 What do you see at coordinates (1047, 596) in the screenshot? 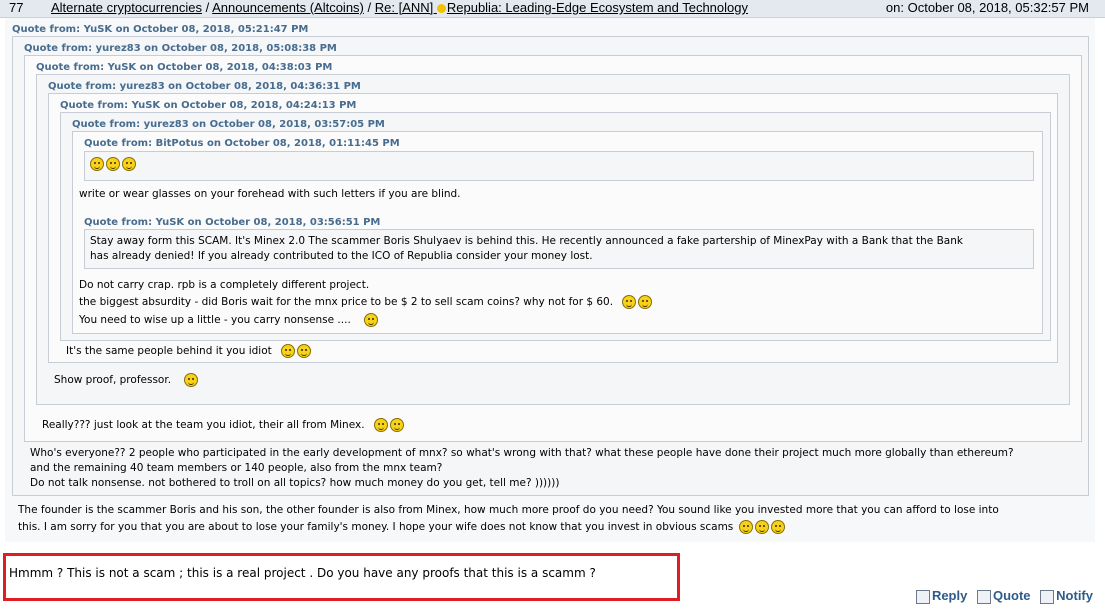
I see `notify-icon` at bounding box center [1047, 596].